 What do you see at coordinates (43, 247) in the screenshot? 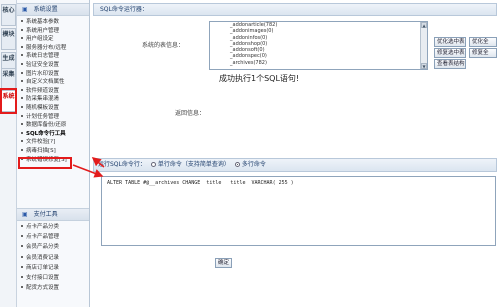
I see `sidebar-item-label: 会员产品分类` at bounding box center [43, 247].